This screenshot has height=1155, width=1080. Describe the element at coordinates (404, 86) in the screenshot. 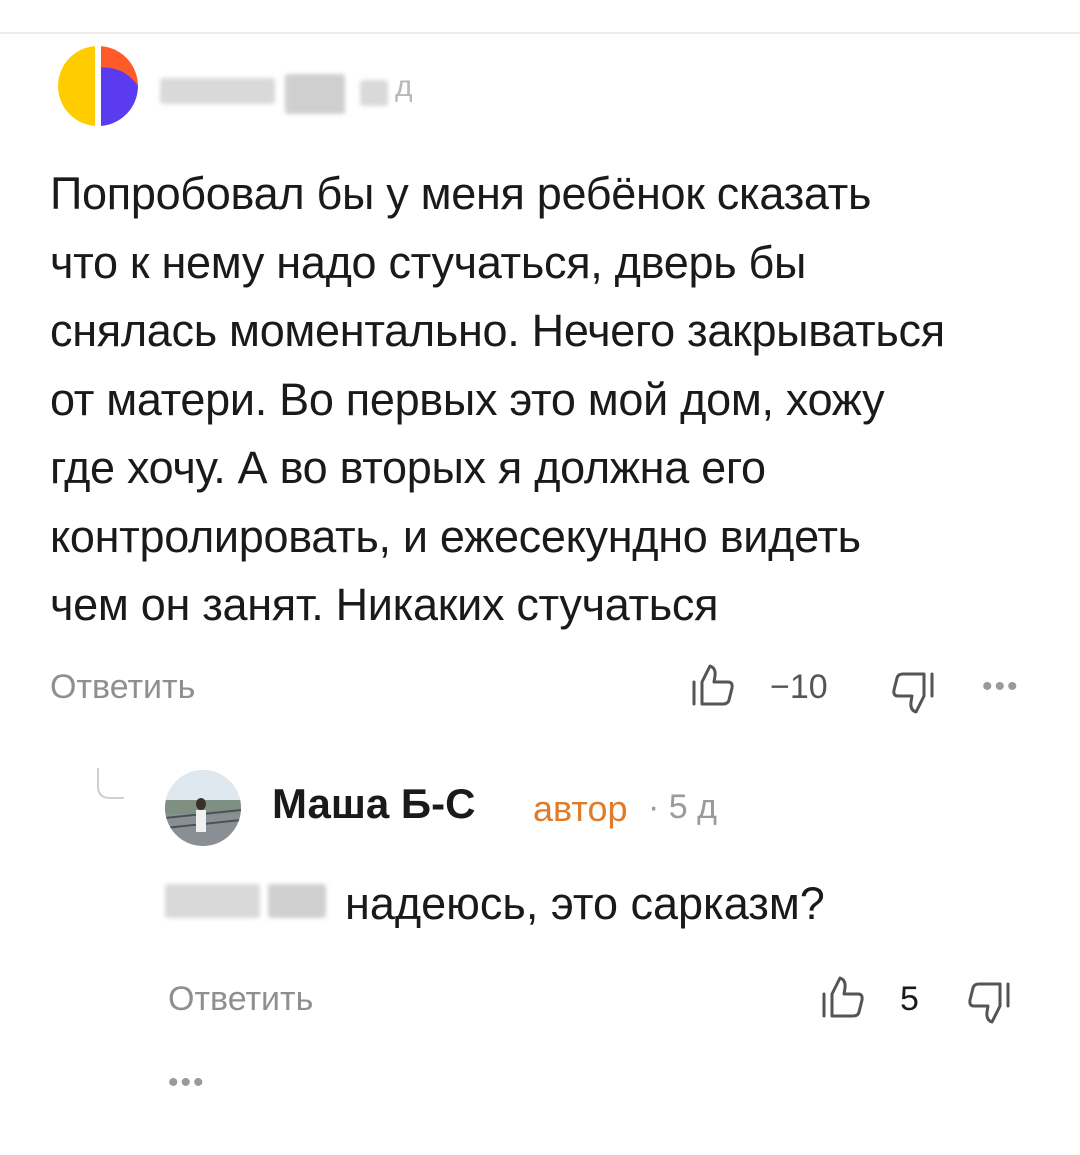

I see `comment-time: д` at that location.